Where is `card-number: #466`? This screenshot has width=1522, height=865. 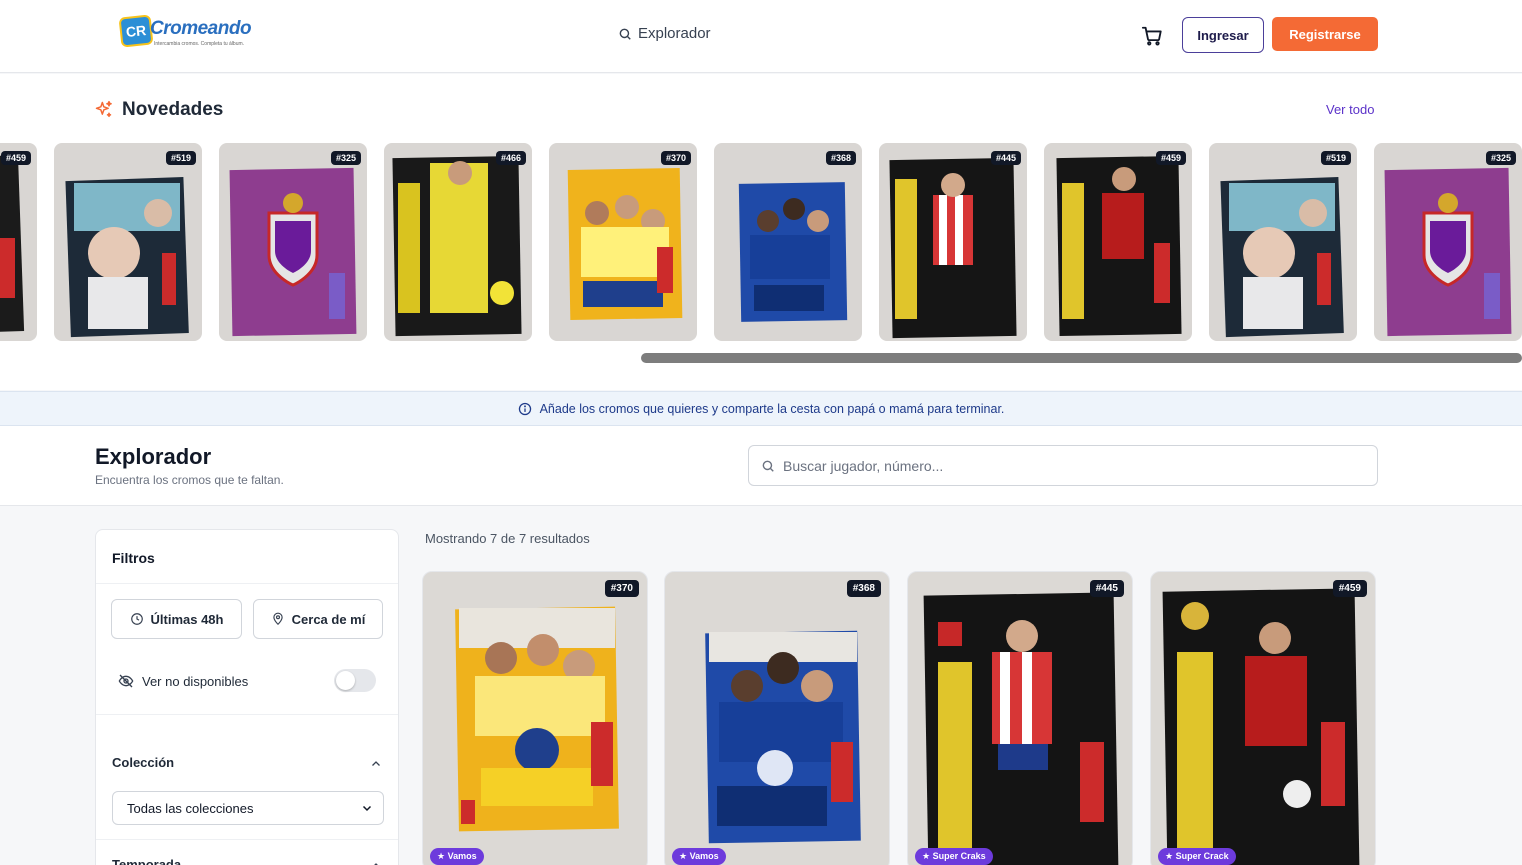
card-number: #466 is located at coordinates (510, 158).